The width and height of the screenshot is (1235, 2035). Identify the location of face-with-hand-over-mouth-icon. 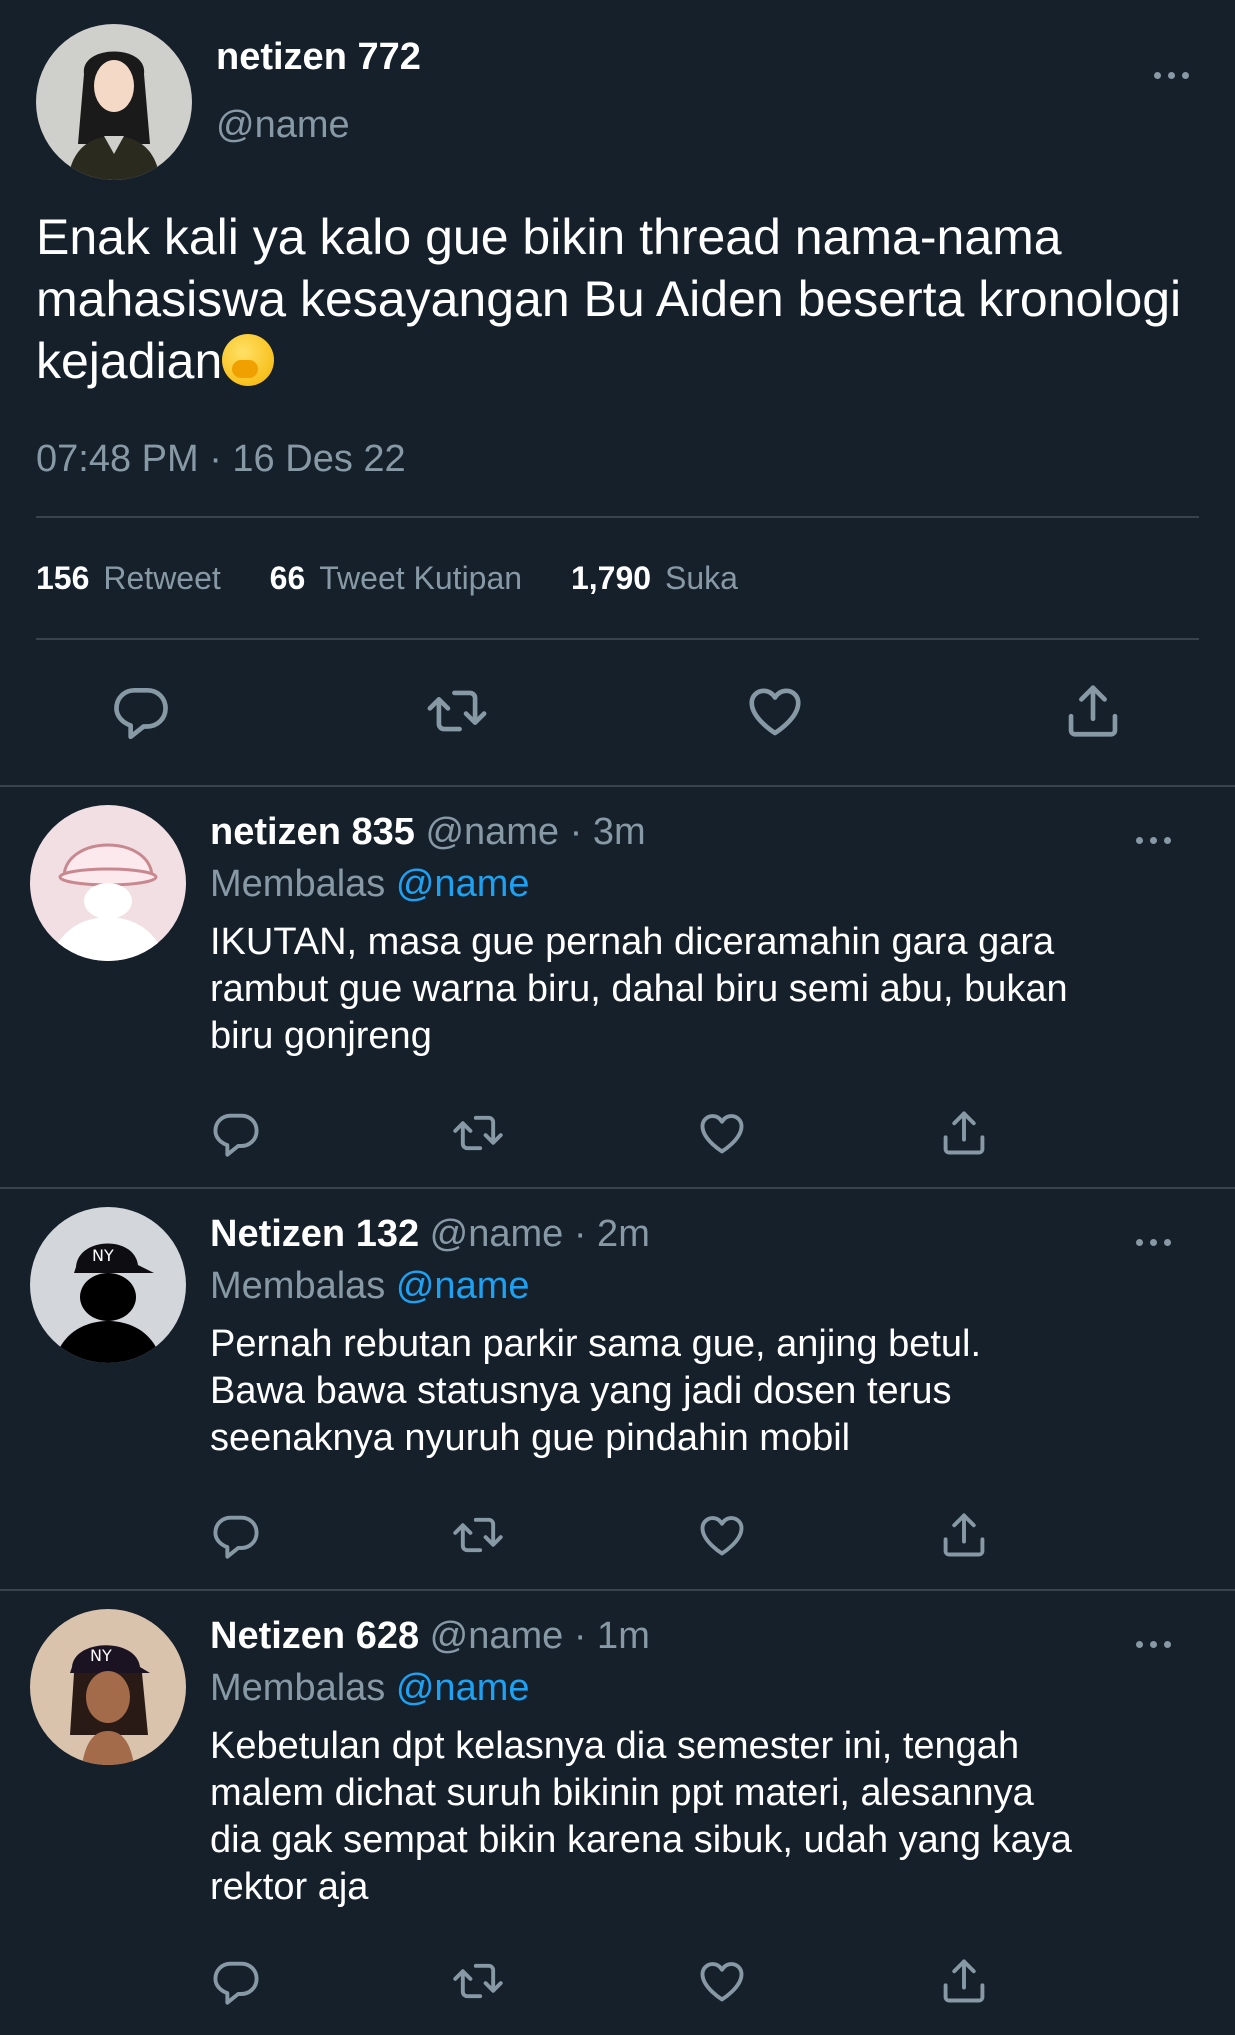
(248, 360).